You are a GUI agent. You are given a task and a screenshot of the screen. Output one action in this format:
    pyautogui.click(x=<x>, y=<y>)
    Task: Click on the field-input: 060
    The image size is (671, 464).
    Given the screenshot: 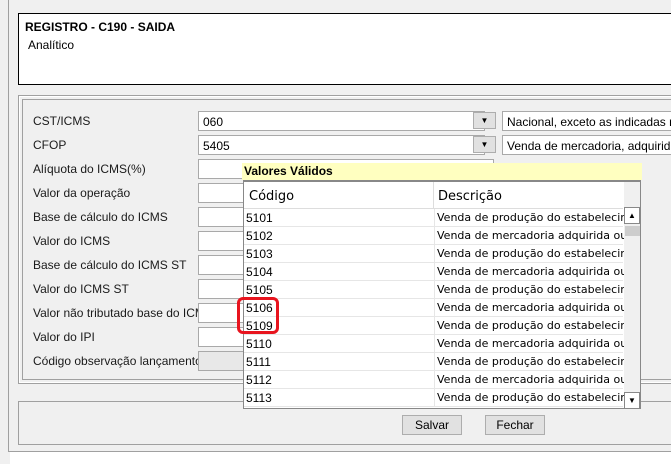 What is the action you would take?
    pyautogui.click(x=341, y=121)
    